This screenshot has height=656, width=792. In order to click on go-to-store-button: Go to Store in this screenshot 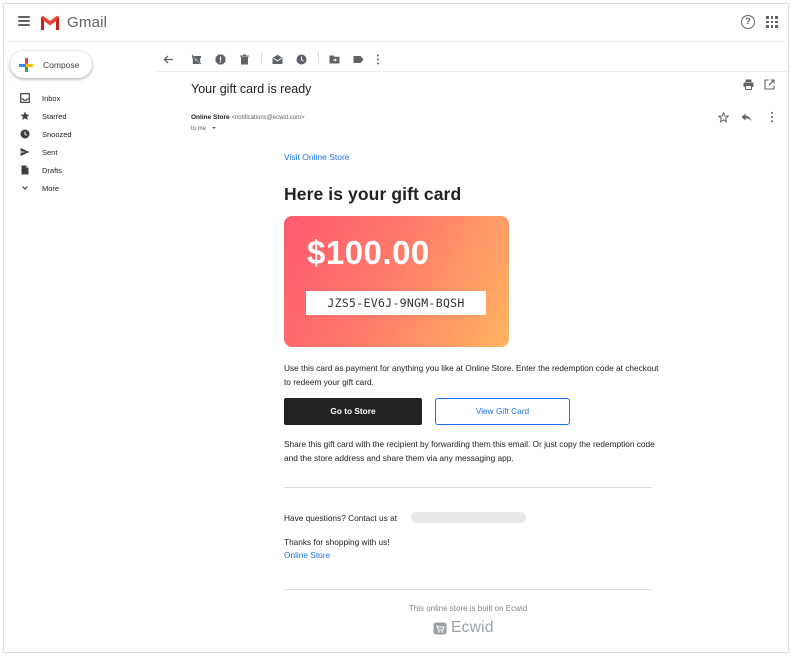, I will do `click(353, 411)`.